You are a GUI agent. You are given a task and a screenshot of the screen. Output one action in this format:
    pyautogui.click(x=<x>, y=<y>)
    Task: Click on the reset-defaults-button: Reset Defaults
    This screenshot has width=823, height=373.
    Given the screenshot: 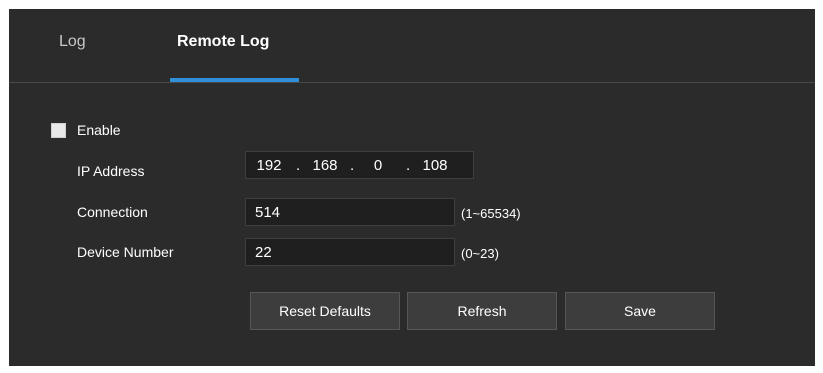 What is the action you would take?
    pyautogui.click(x=325, y=311)
    